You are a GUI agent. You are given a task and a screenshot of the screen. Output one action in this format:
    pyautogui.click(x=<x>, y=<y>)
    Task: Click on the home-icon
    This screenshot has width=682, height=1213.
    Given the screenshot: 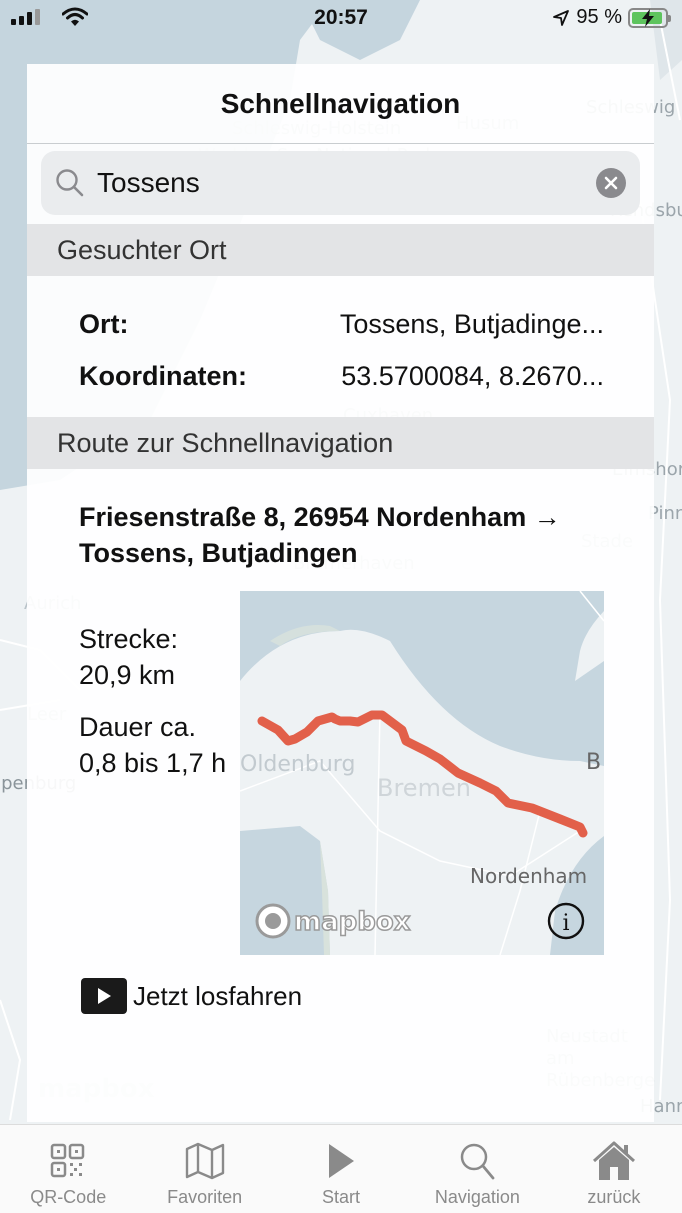 What is the action you would take?
    pyautogui.click(x=613, y=1160)
    